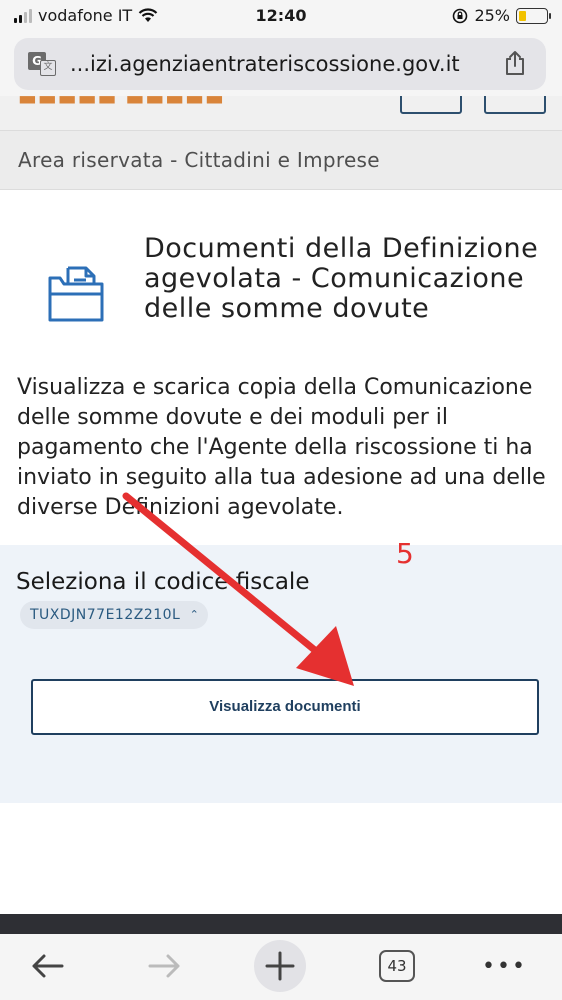 This screenshot has width=562, height=1000. What do you see at coordinates (515, 63) in the screenshot?
I see `share-icon` at bounding box center [515, 63].